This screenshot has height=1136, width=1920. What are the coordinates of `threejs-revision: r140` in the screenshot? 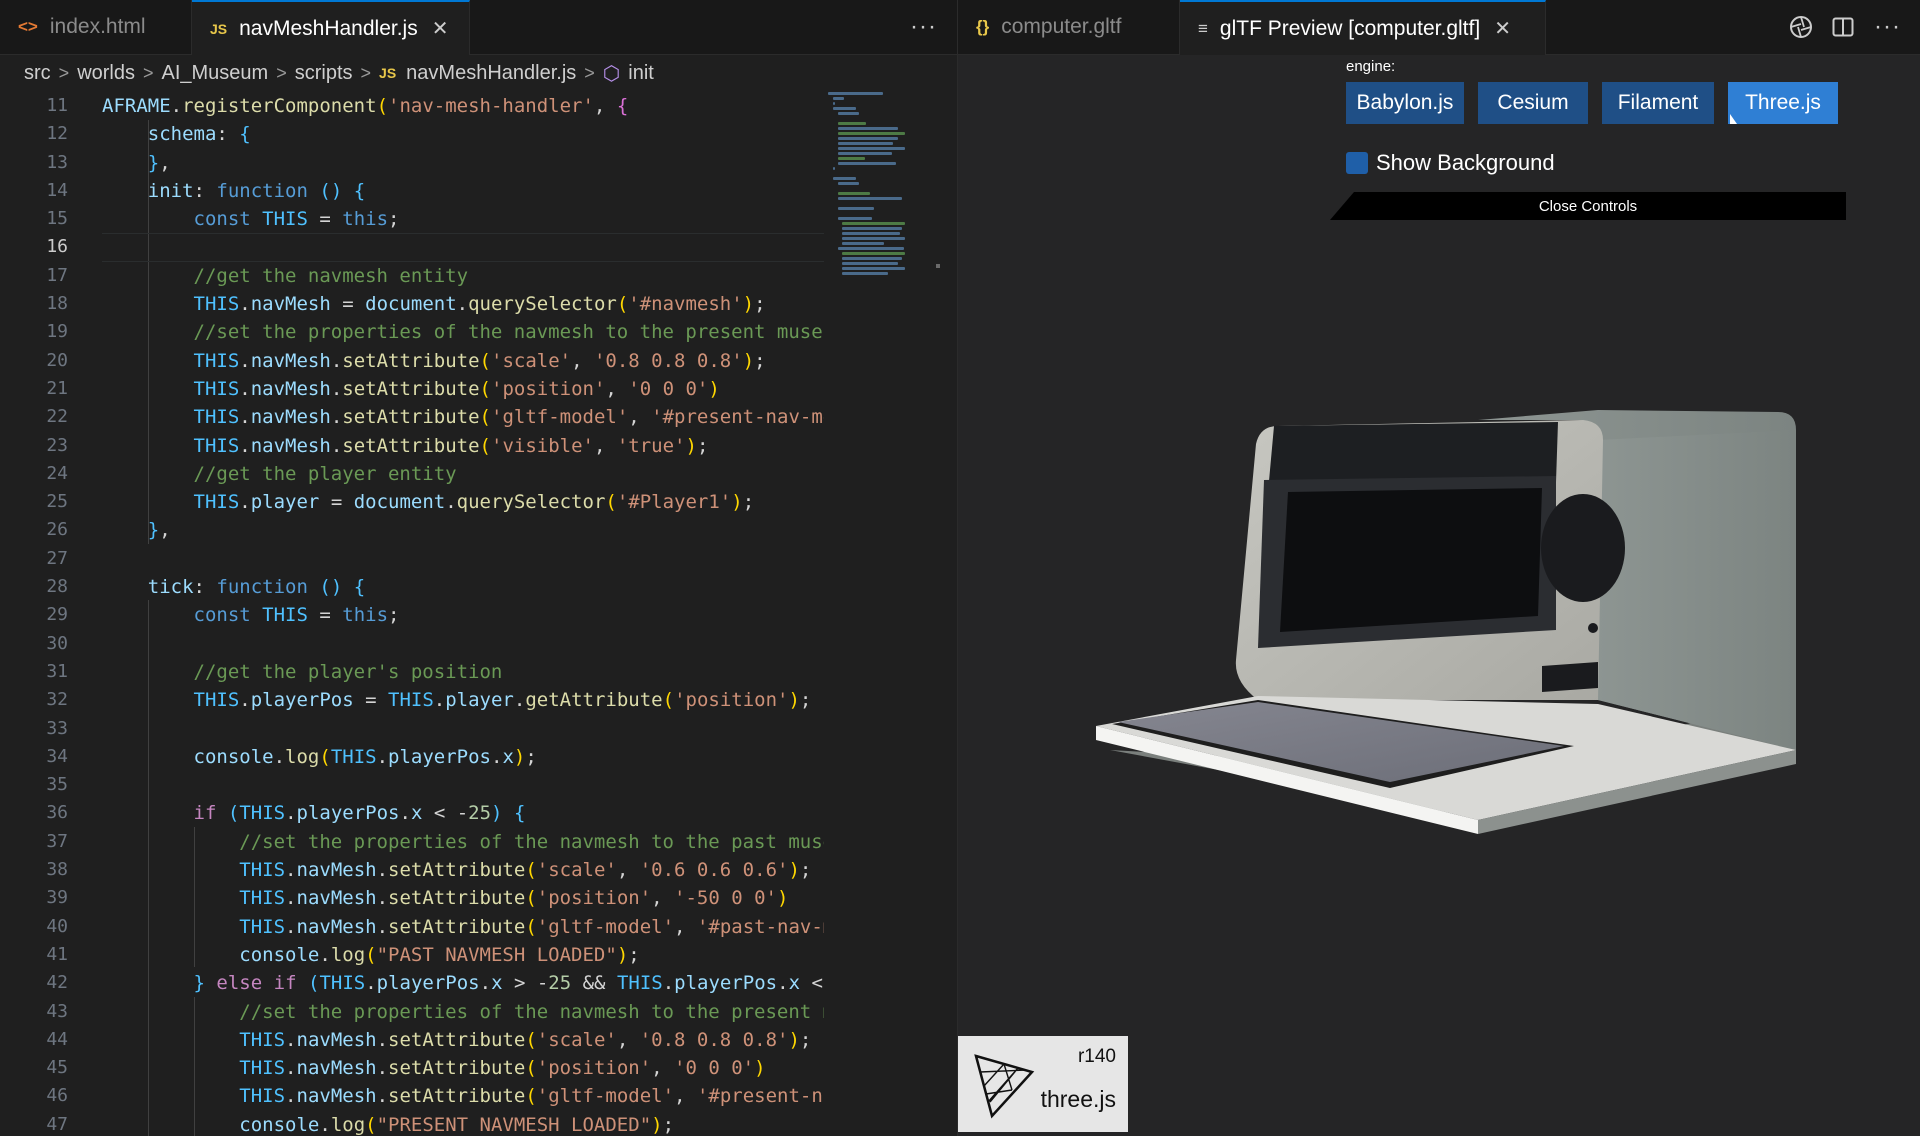 It's located at (1096, 1056).